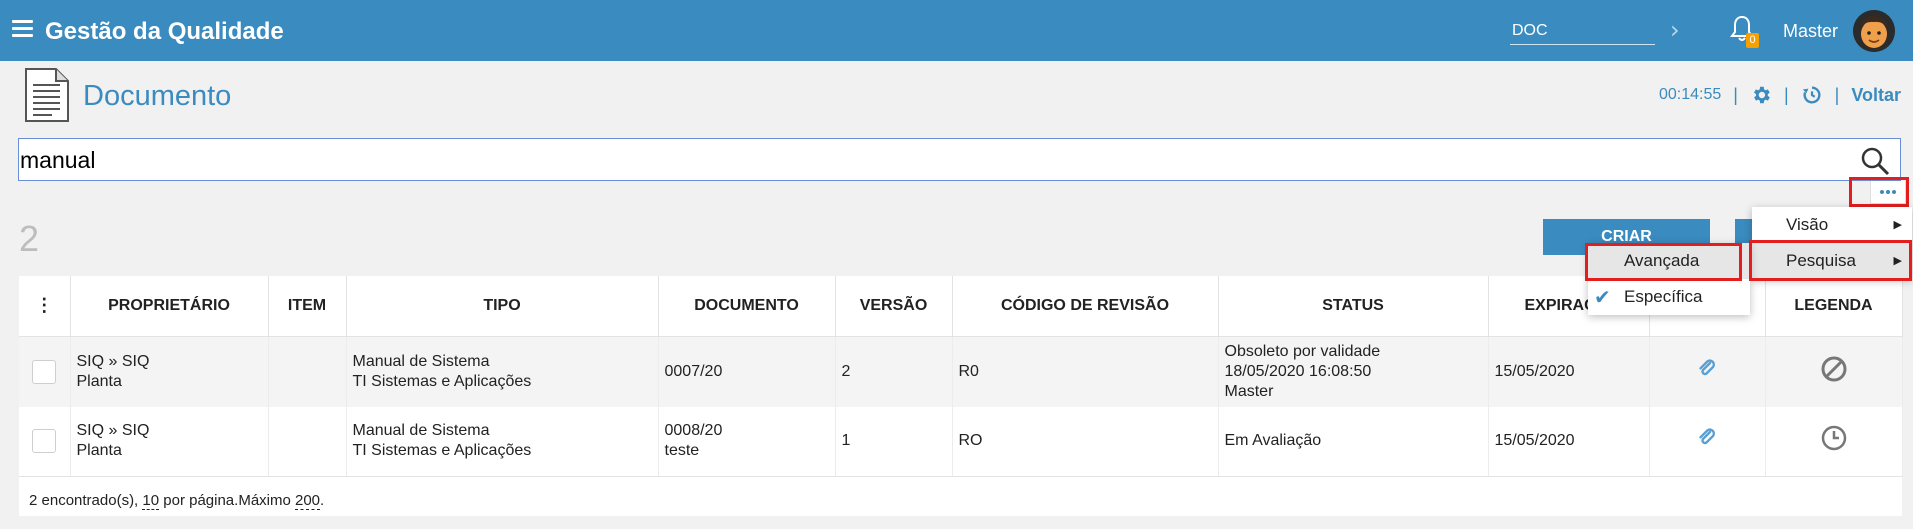 Image resolution: width=1913 pixels, height=529 pixels. What do you see at coordinates (22, 29) in the screenshot?
I see `hamburger-menu-icon` at bounding box center [22, 29].